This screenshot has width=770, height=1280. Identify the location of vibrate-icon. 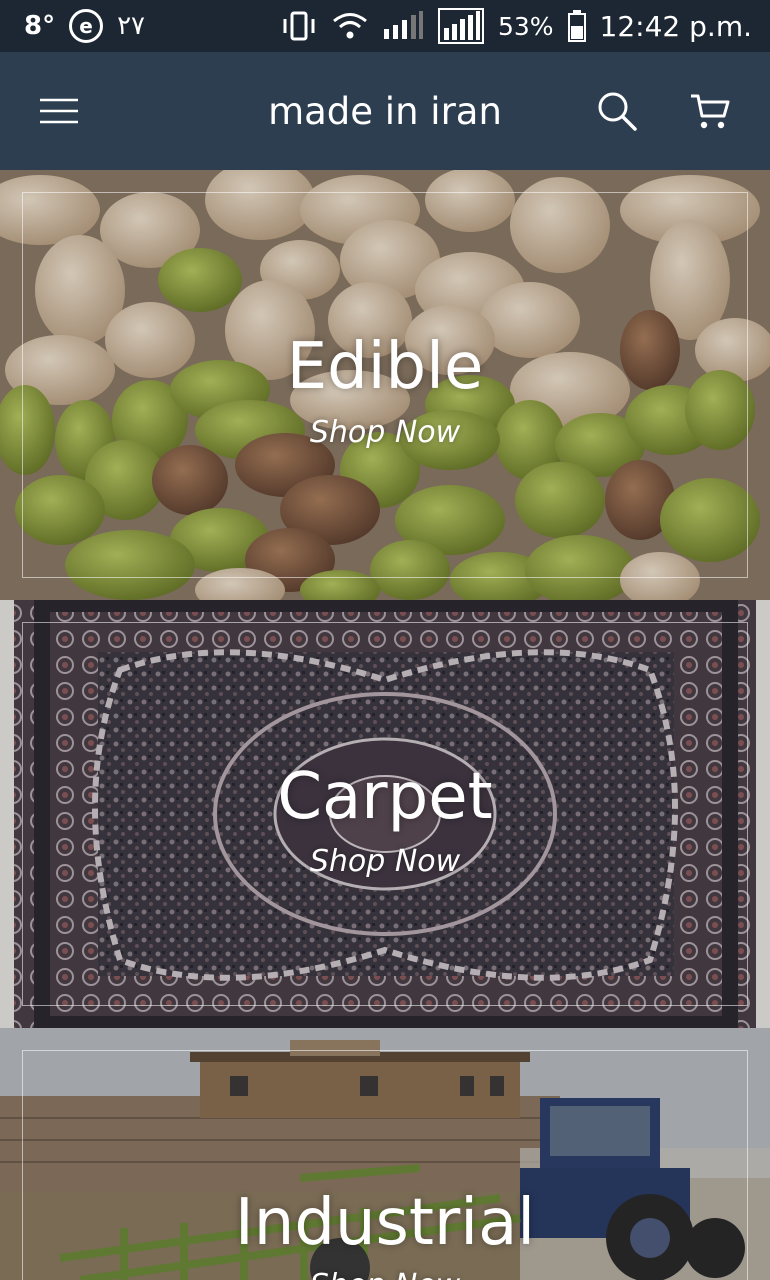
(299, 26).